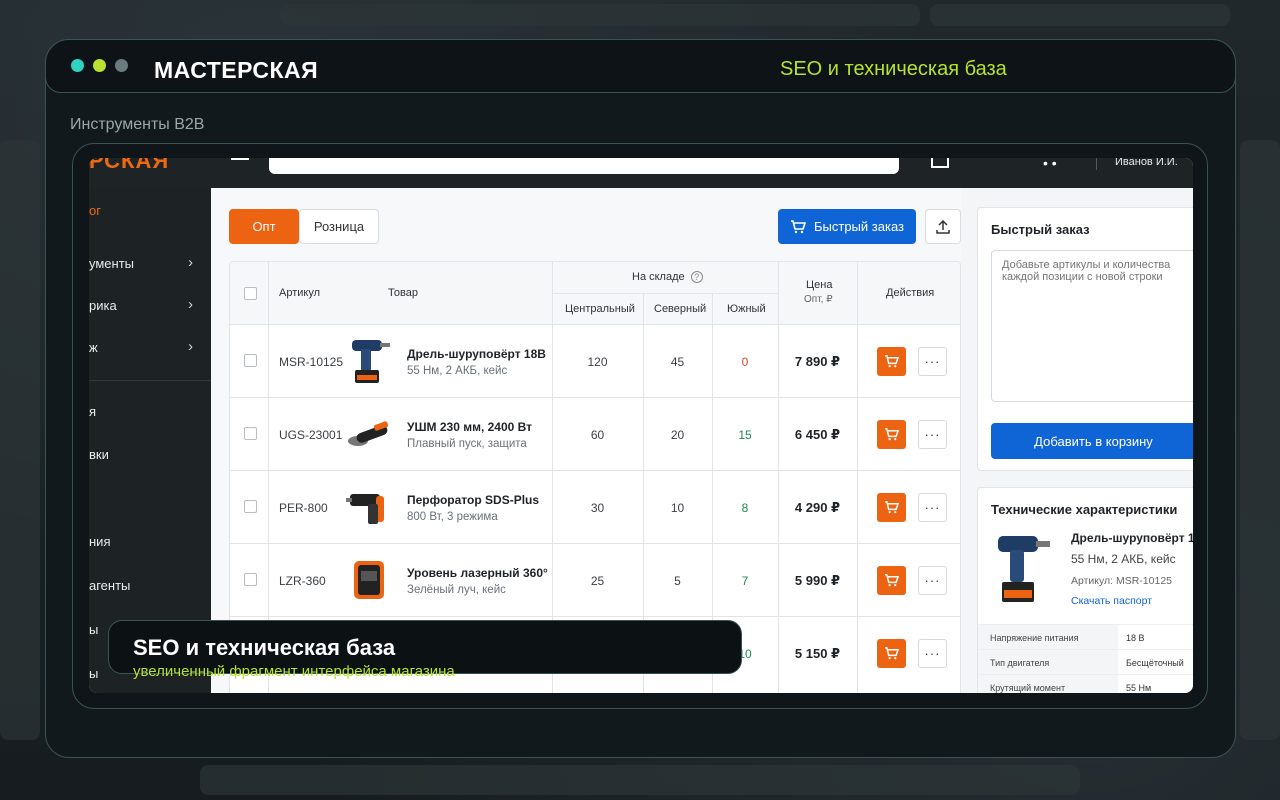 This screenshot has width=1280, height=800. What do you see at coordinates (745, 508) in the screenshot?
I see `stock-south: 8` at bounding box center [745, 508].